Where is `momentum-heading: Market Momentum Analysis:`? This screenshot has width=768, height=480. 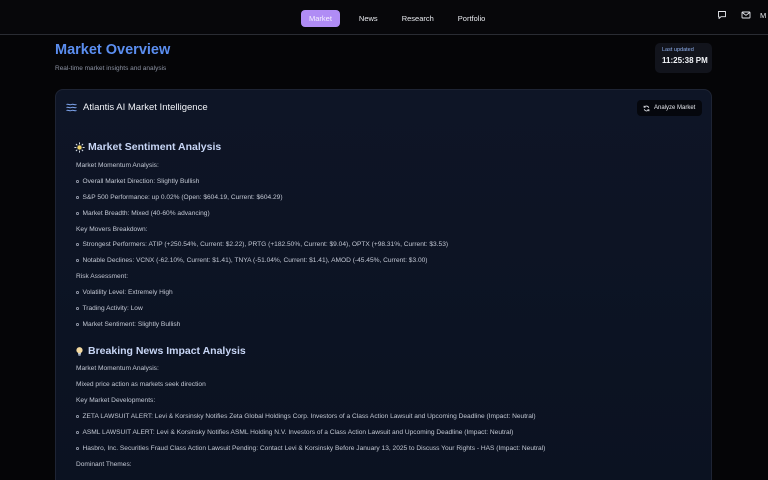
momentum-heading: Market Momentum Analysis: is located at coordinates (117, 165).